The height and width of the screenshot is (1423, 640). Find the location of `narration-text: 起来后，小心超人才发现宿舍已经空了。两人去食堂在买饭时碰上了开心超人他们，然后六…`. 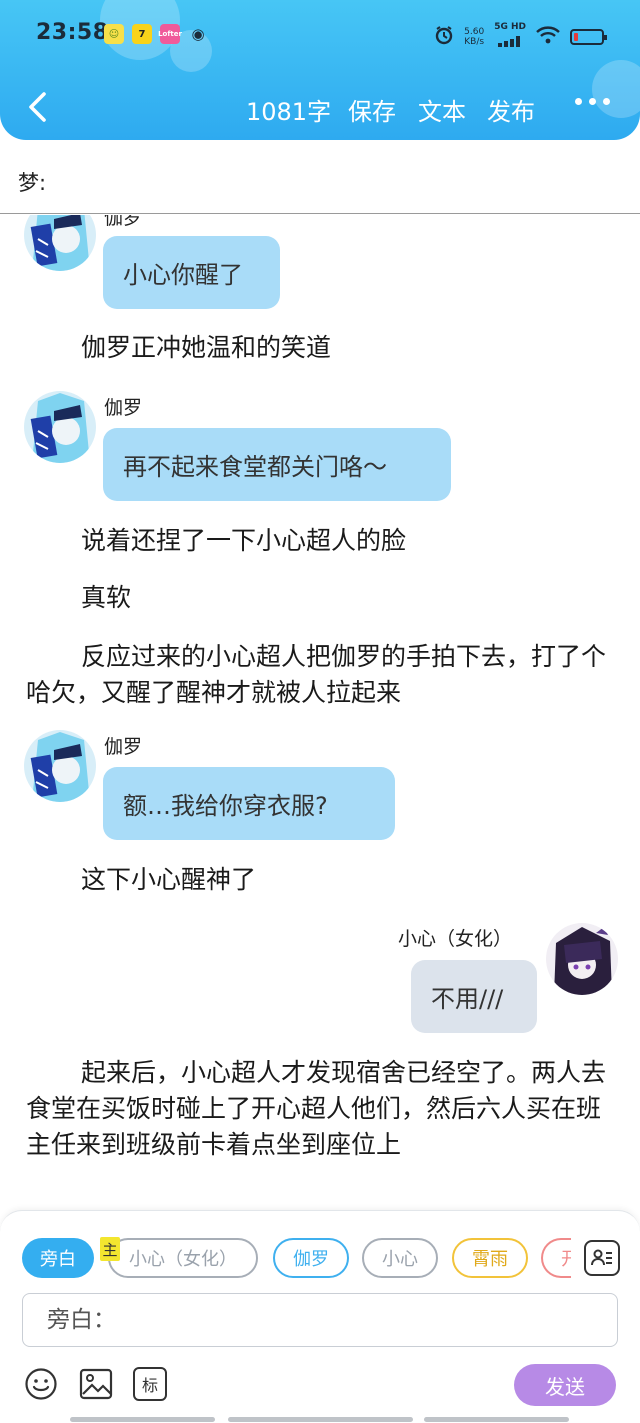

narration-text: 起来后，小心超人才发现宿舍已经空了。两人去食堂在买饭时碰上了开心超人他们，然后六… is located at coordinates (316, 1108).